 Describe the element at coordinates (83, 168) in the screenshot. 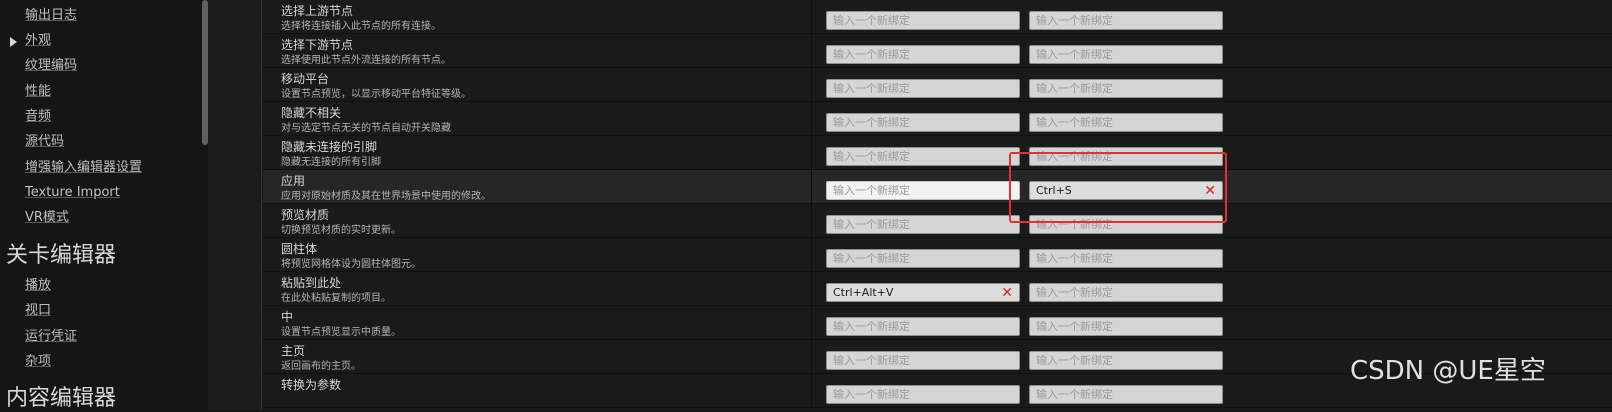

I see `sidebar-item-enhanced-input: 增强输入编辑器设置` at that location.